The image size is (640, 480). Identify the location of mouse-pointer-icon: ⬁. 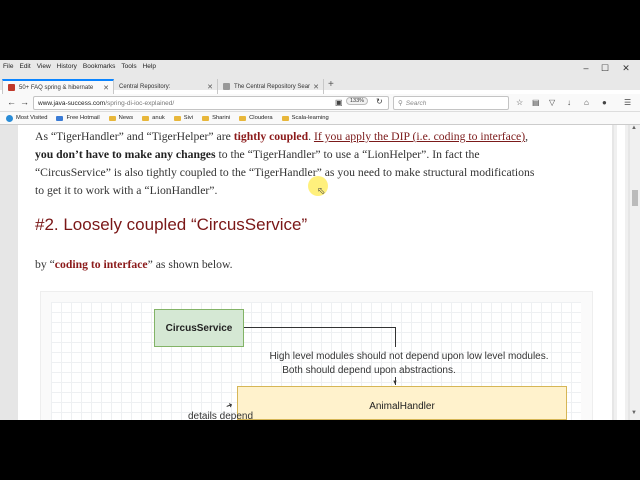
(321, 191).